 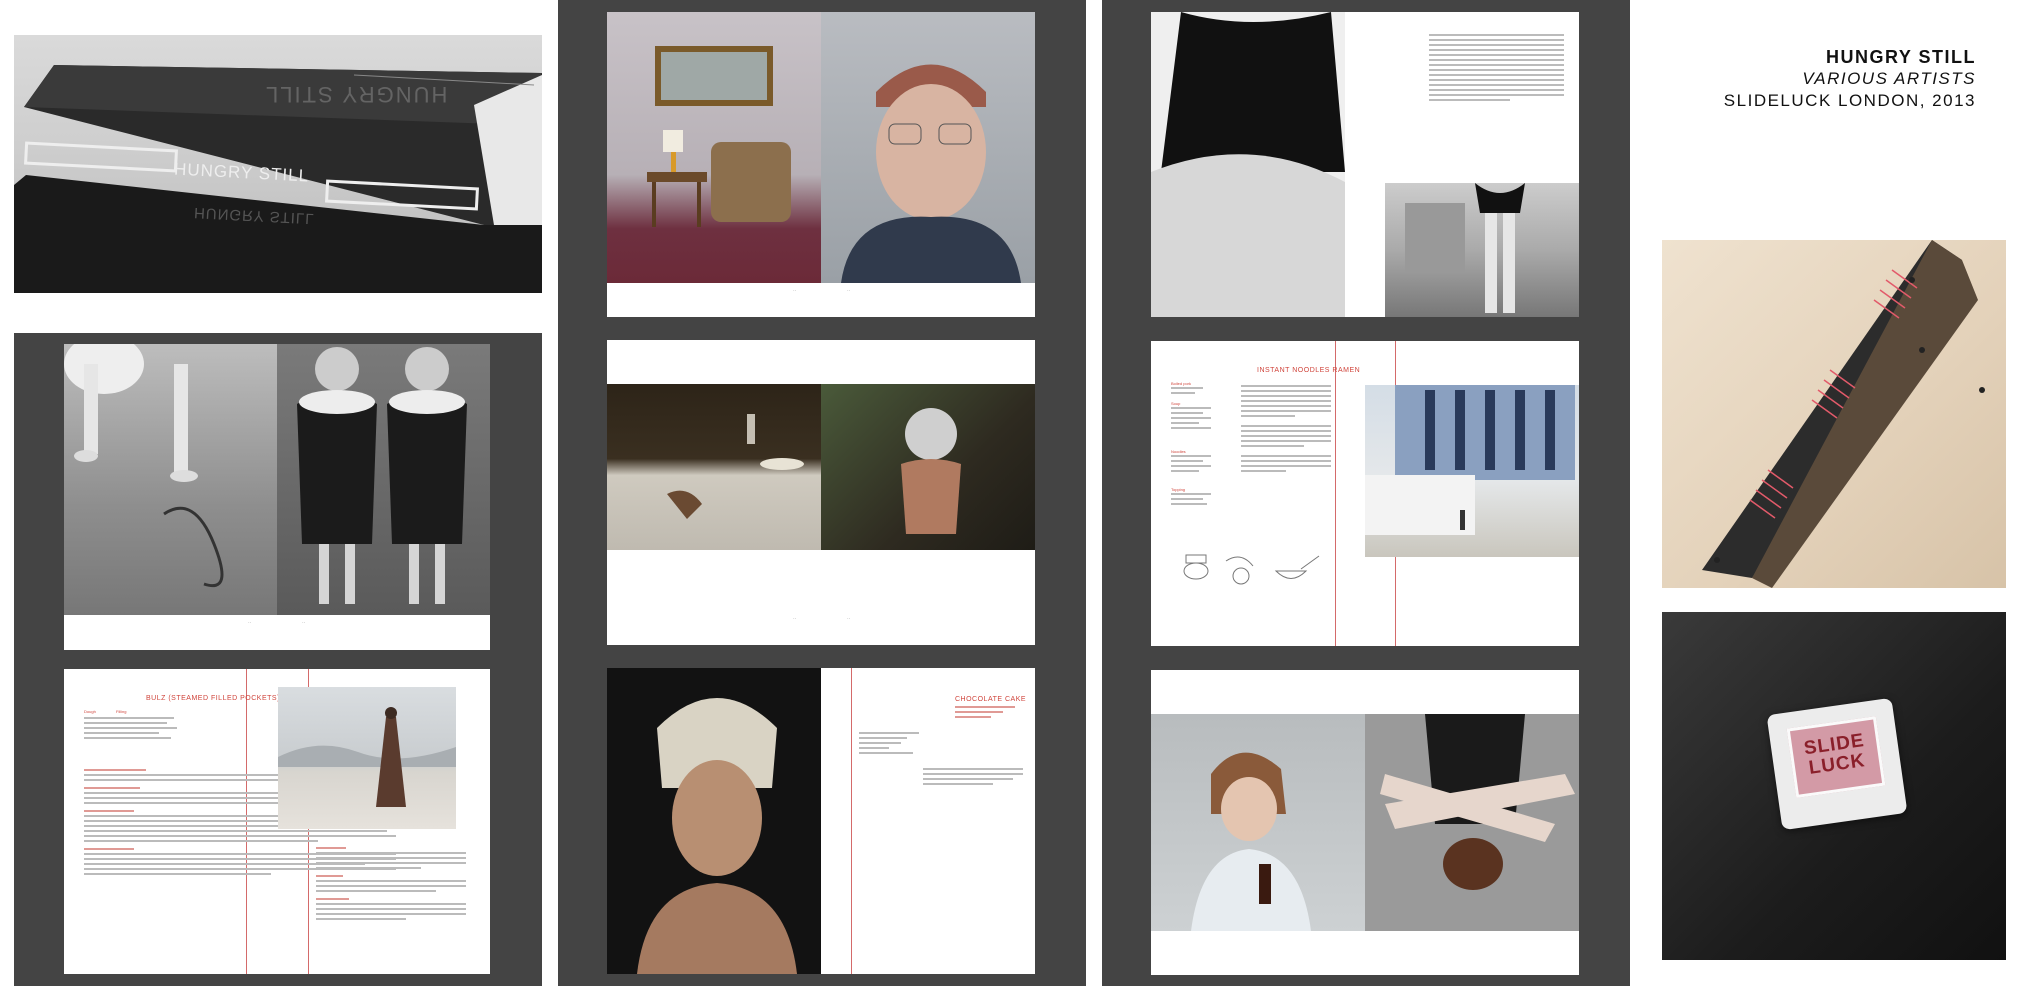 I want to click on bulz-method-text-right, so click(x=391, y=885).